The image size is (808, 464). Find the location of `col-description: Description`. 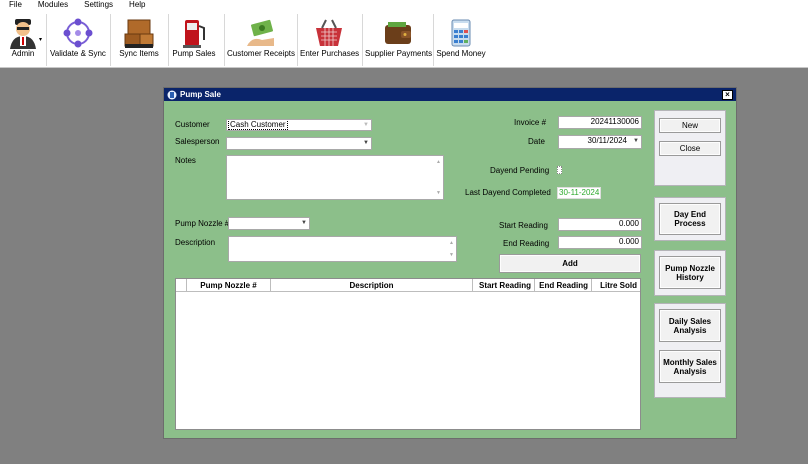

col-description: Description is located at coordinates (371, 285).